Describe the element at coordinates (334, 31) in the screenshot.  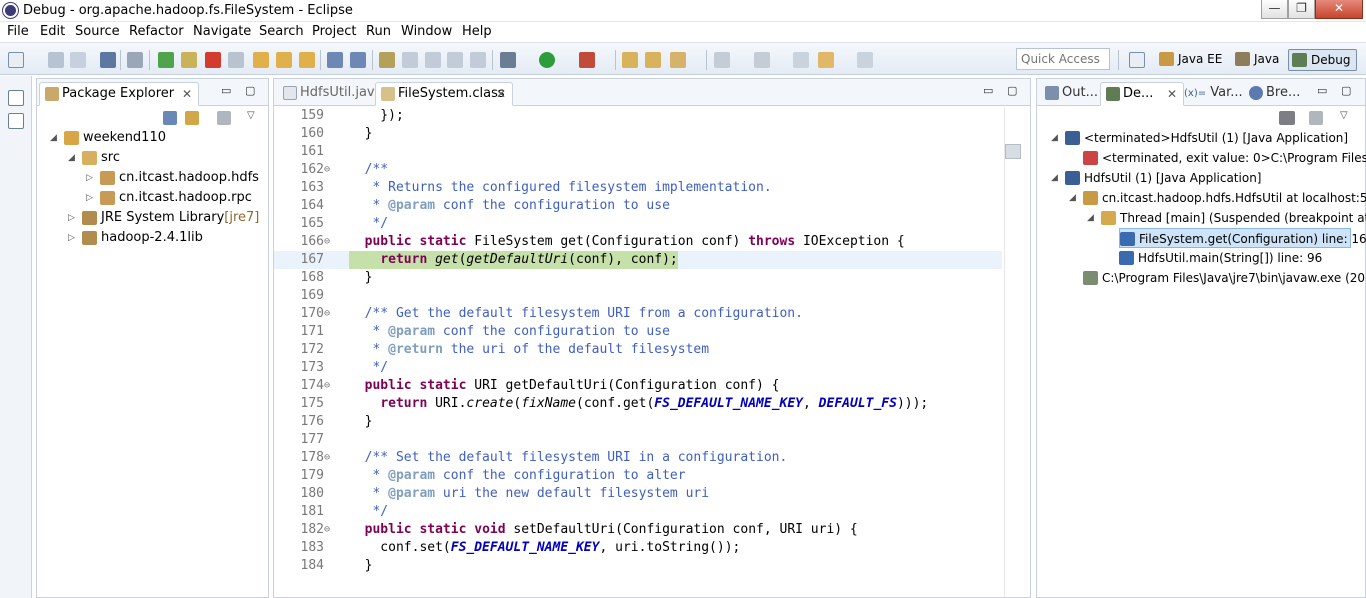
I see `menu-project: Project` at that location.